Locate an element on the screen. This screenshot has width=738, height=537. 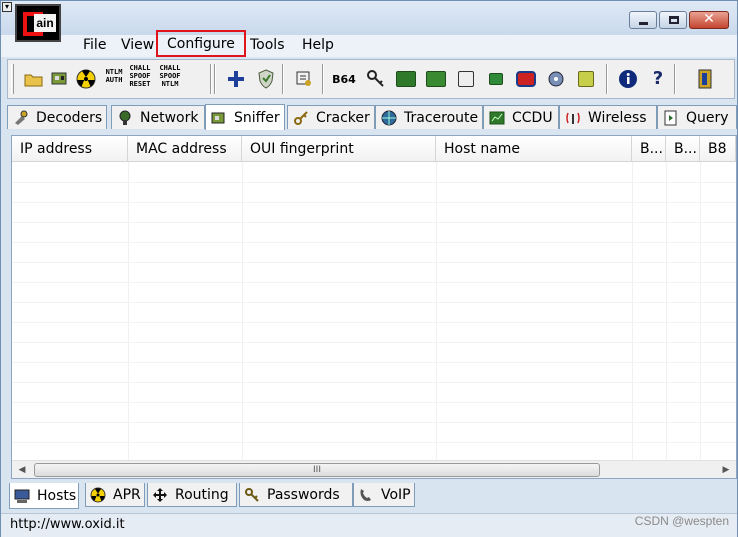
tab-traceroute: Traceroute is located at coordinates (429, 117).